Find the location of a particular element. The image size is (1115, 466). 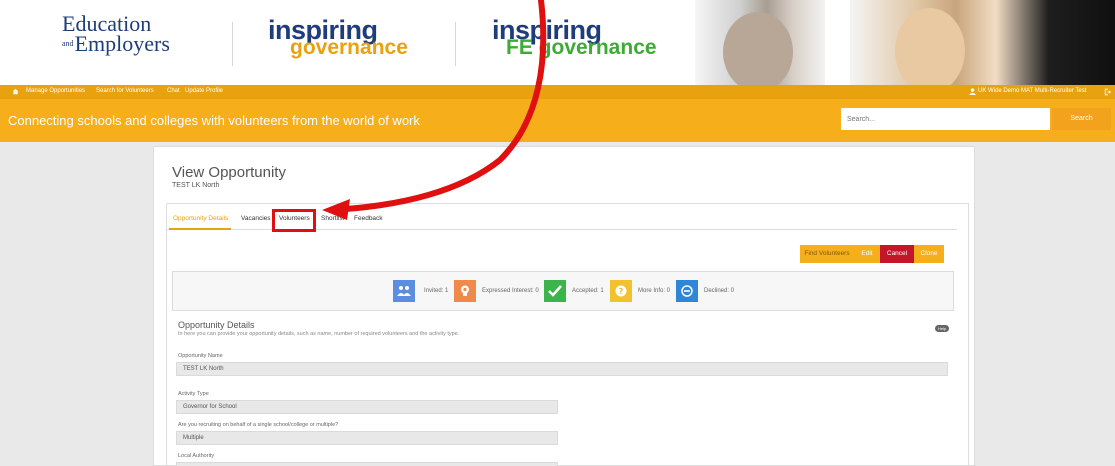

nav-manage-opportunities: Manage Opportunities is located at coordinates (55, 91).